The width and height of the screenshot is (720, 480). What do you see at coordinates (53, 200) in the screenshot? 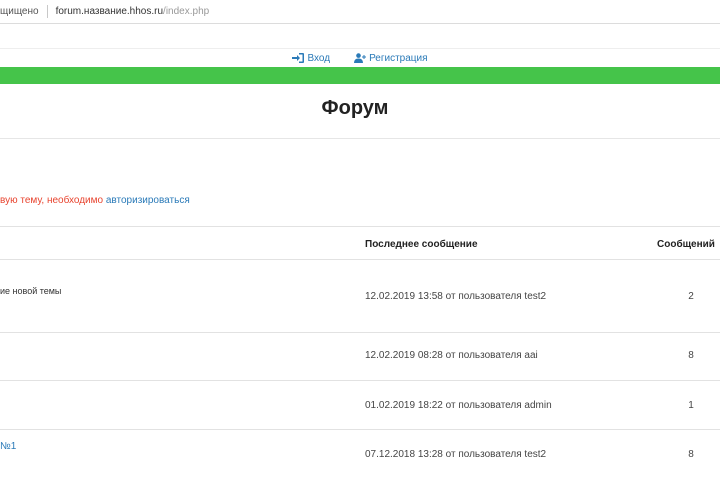
I see `auth-notice-text: вую тему, необходимо` at bounding box center [53, 200].